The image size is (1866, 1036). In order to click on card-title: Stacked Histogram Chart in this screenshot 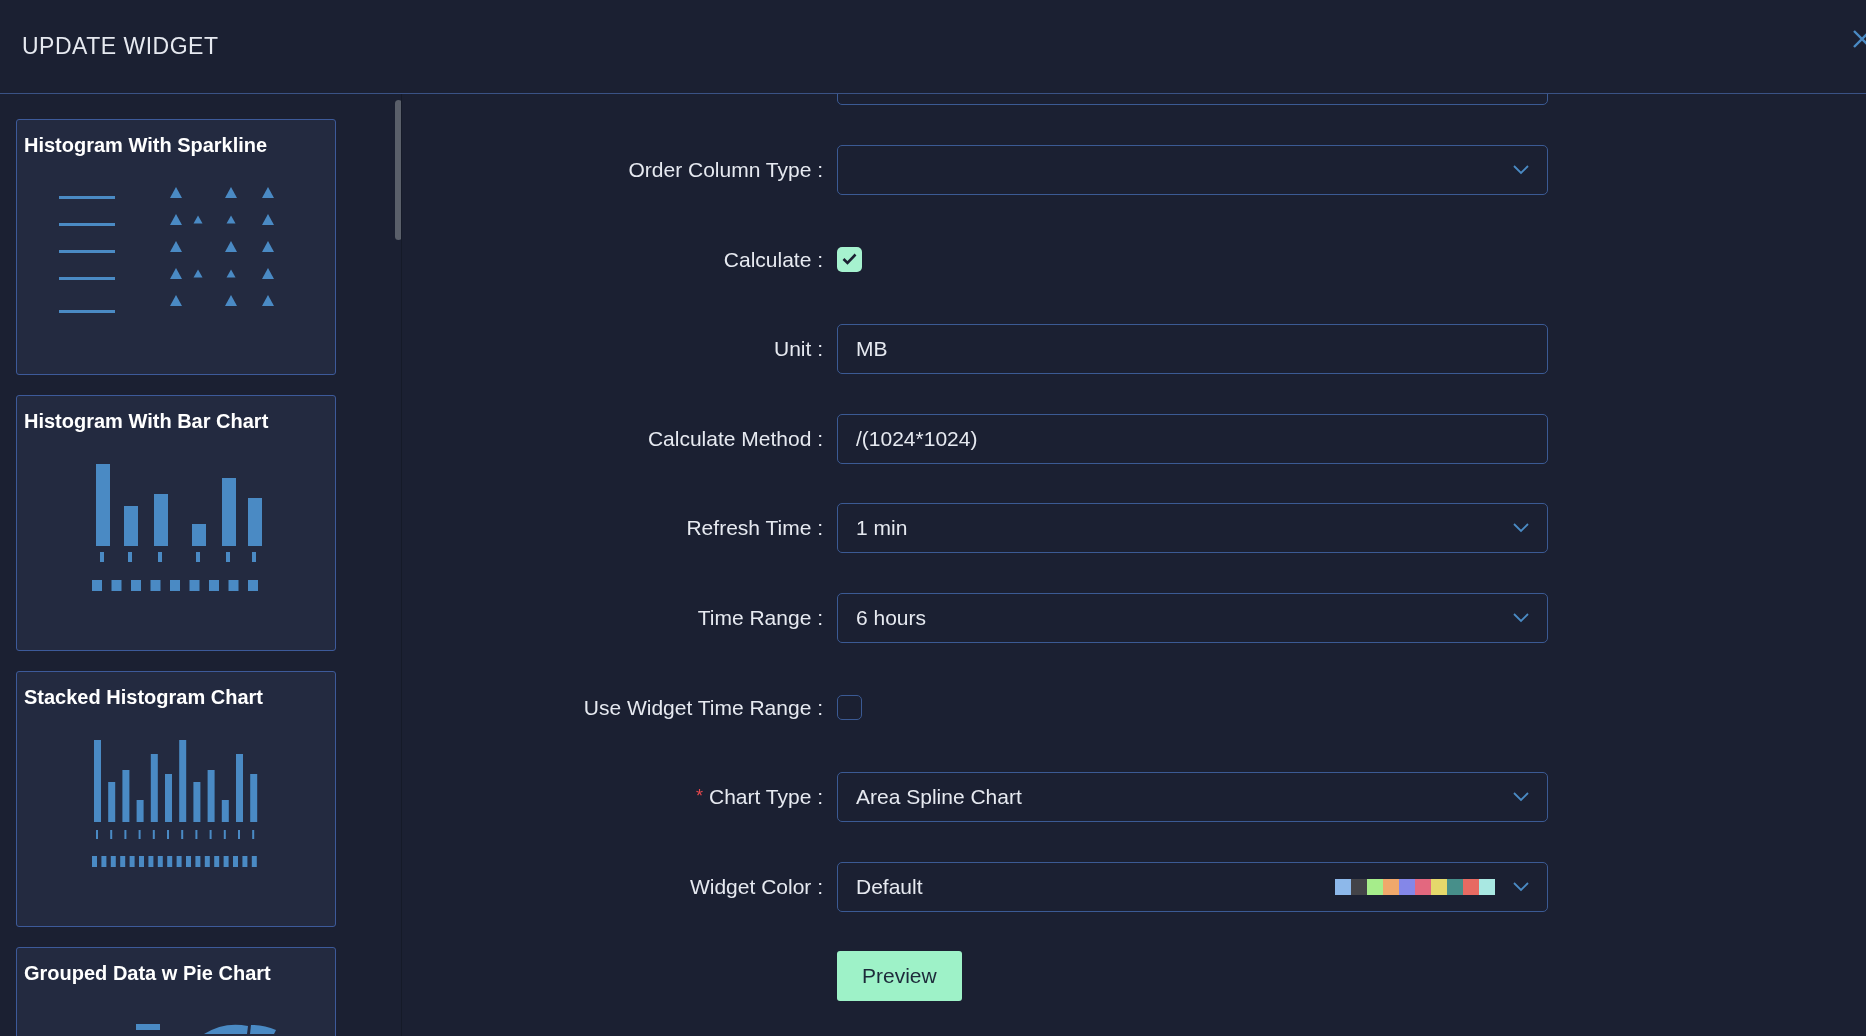, I will do `click(143, 697)`.